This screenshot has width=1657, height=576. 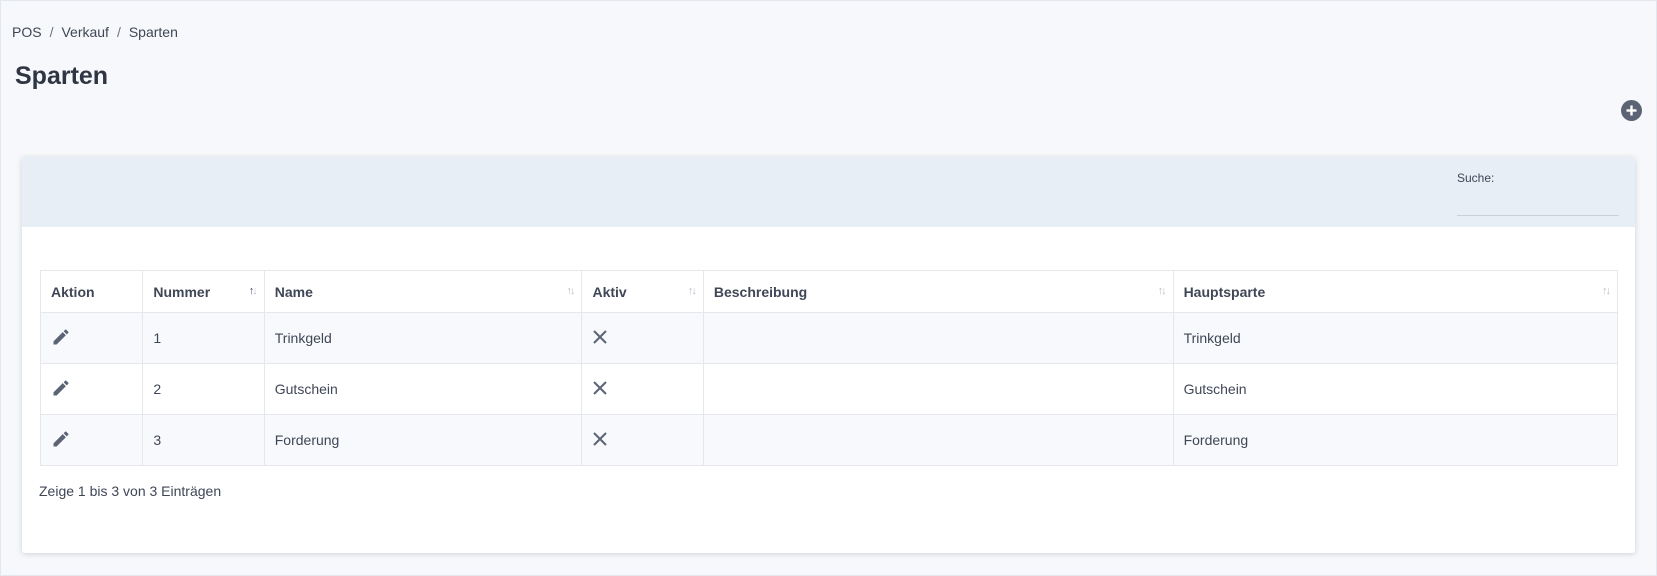 What do you see at coordinates (1395, 440) in the screenshot?
I see `cell-hauptsparte: Forderung` at bounding box center [1395, 440].